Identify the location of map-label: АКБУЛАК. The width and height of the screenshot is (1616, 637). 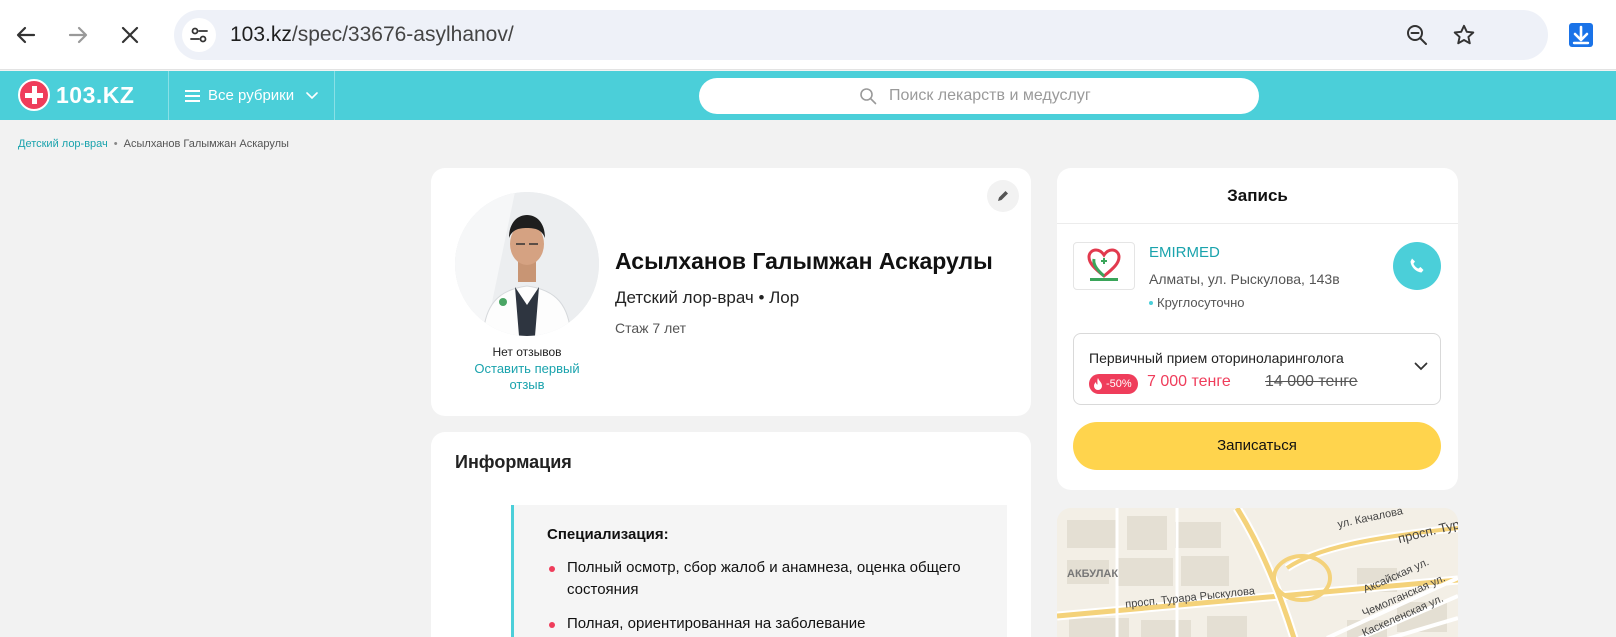
(1093, 574).